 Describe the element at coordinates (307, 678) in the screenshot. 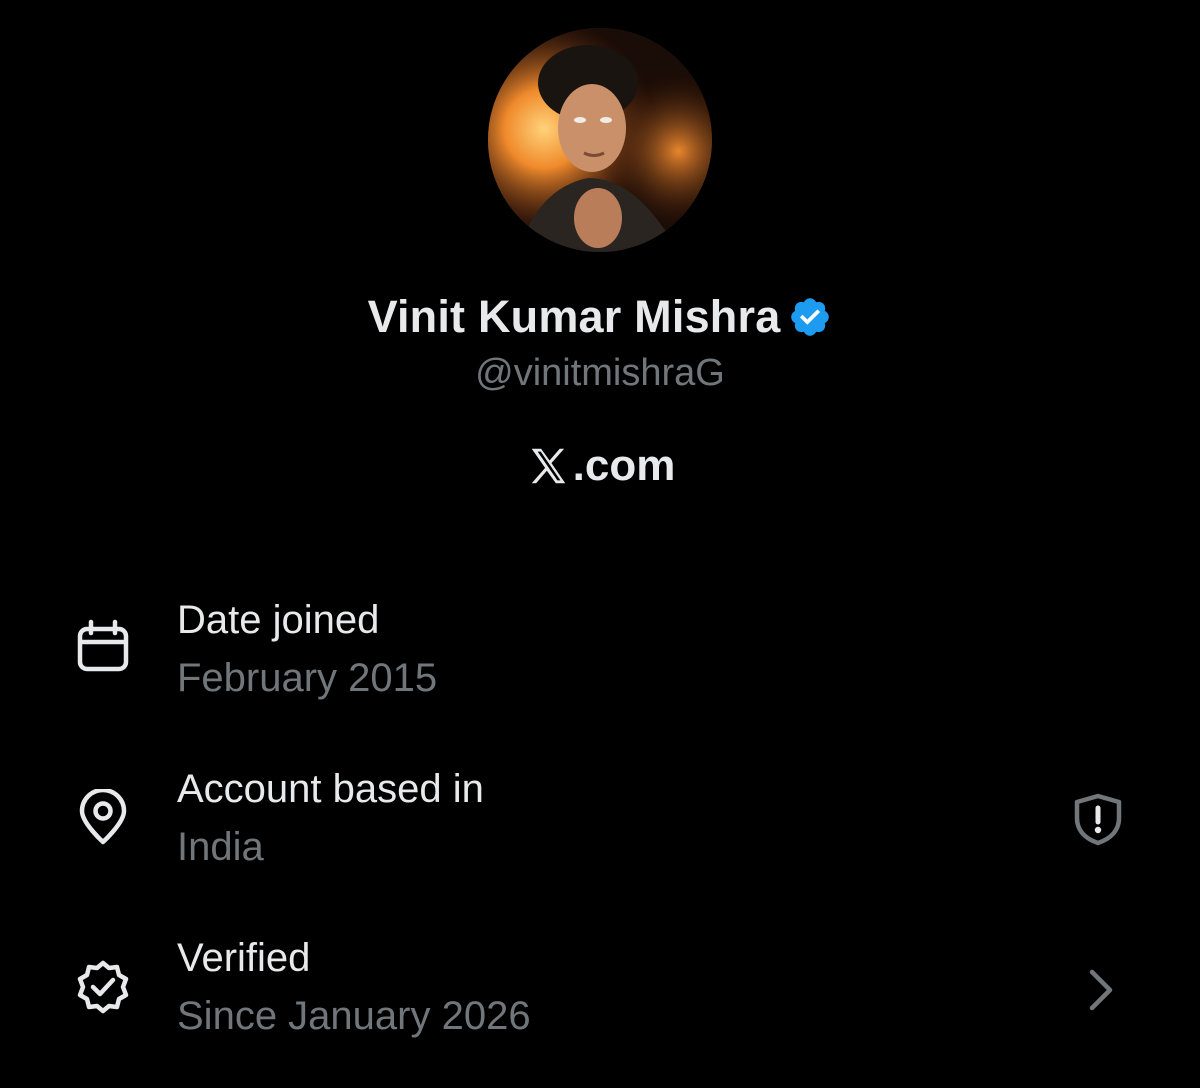

I see `date-joined-value: February 2015` at that location.